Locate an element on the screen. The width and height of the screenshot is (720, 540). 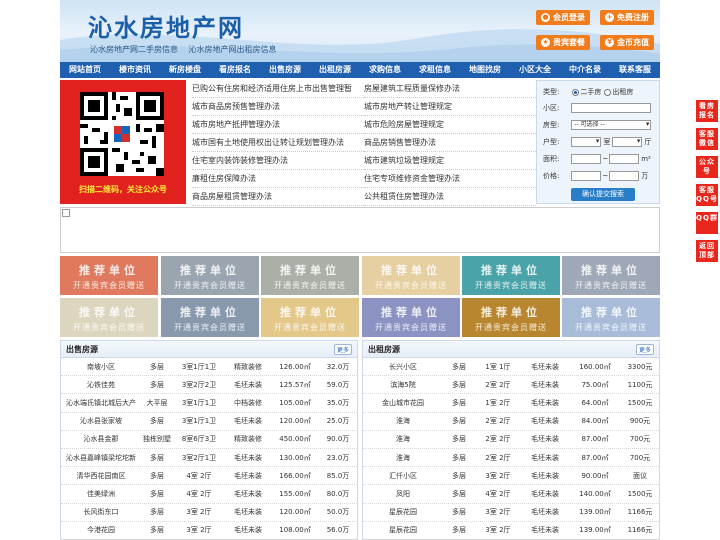
listing-row: 今港花园 多层 3室 2厅 毛坯未装 108.00㎡ 56.0万 is located at coordinates (209, 531).